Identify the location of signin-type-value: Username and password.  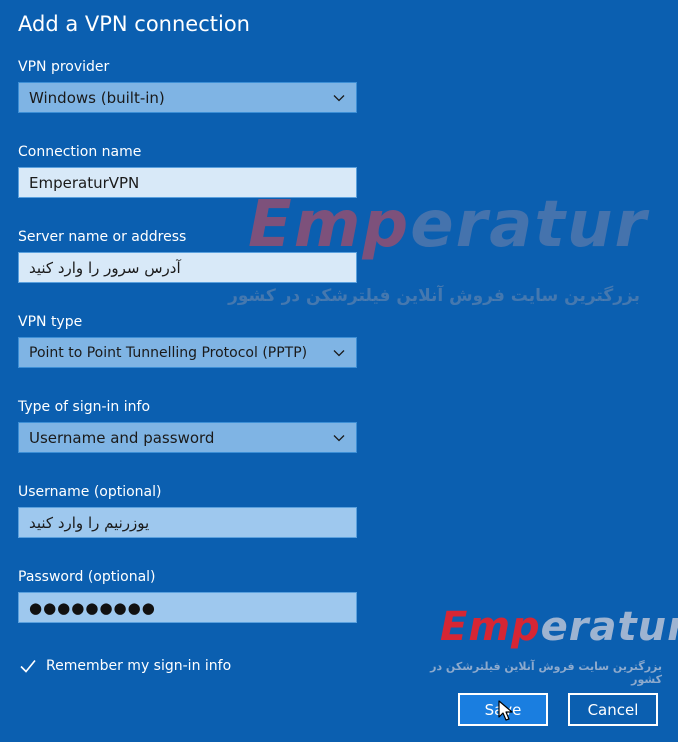
(122, 437).